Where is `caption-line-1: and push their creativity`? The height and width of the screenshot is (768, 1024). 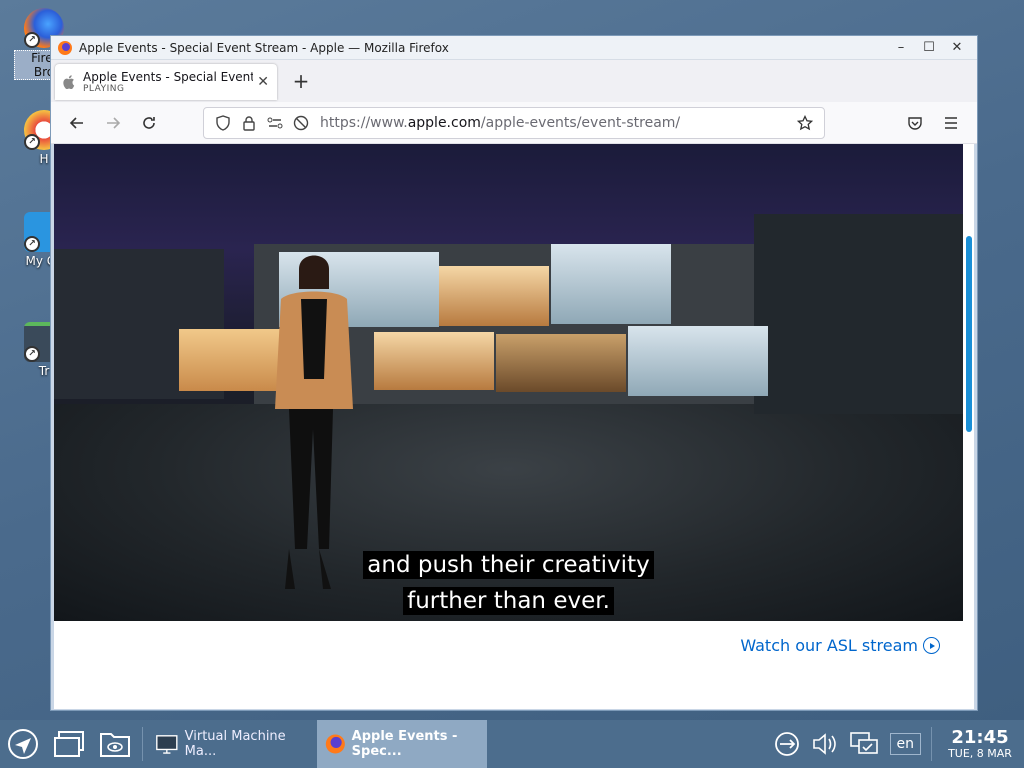
caption-line-1: and push their creativity is located at coordinates (508, 565).